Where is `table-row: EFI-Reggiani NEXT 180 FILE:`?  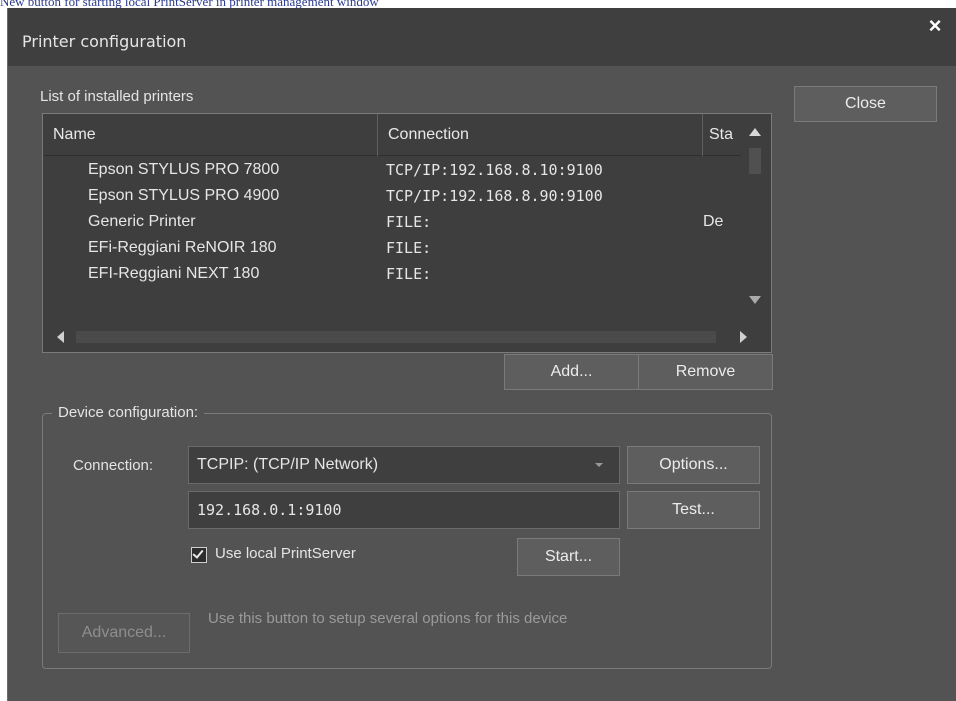 table-row: EFI-Reggiani NEXT 180 FILE: is located at coordinates (393, 274).